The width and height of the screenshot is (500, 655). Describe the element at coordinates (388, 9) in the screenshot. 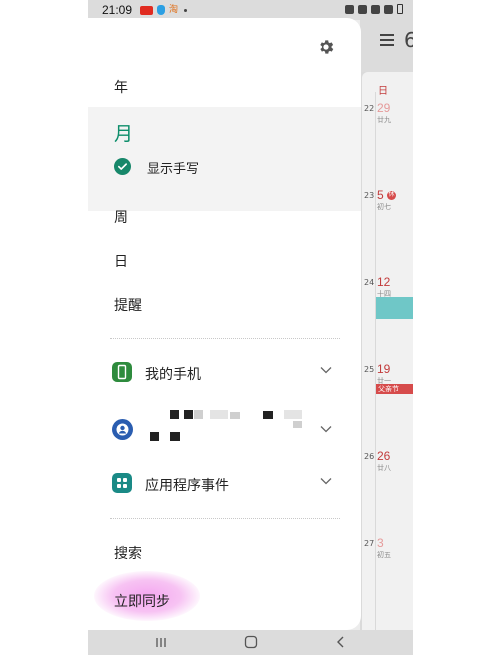

I see `signal-icon` at that location.